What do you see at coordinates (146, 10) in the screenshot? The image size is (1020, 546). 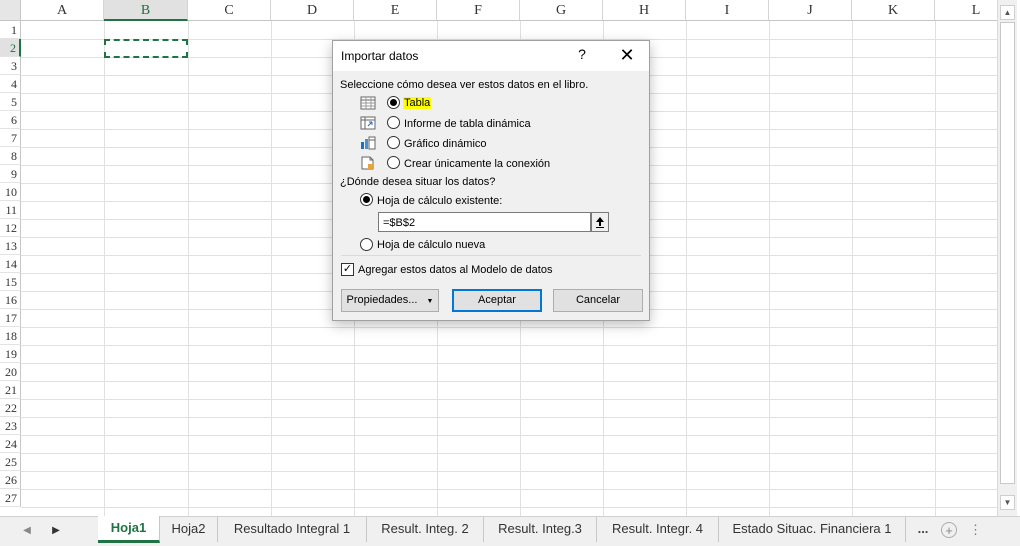 I see `column-header-b: B` at bounding box center [146, 10].